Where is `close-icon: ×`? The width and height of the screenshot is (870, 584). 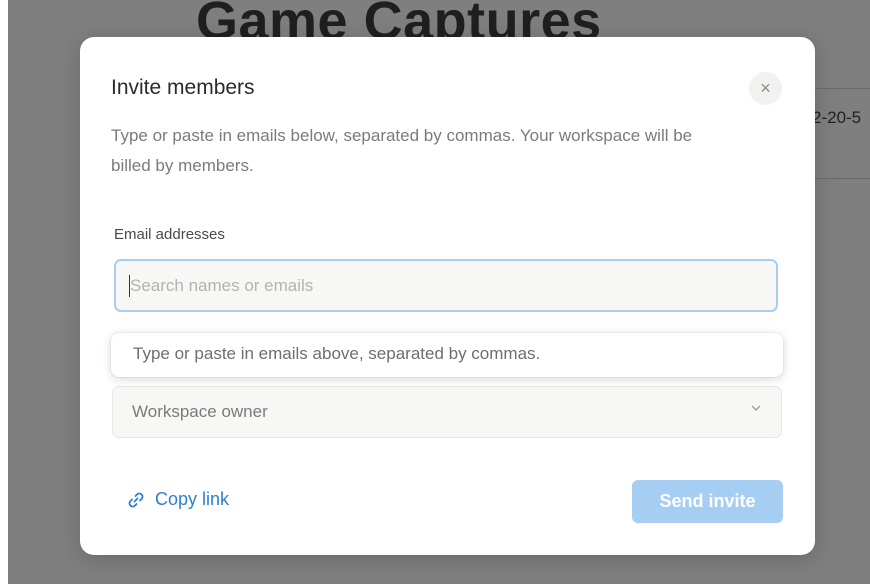 close-icon: × is located at coordinates (765, 88).